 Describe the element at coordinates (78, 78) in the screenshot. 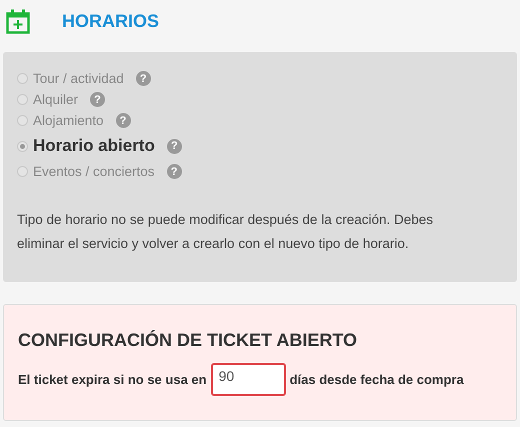

I see `option-label: Tour / actividad` at that location.